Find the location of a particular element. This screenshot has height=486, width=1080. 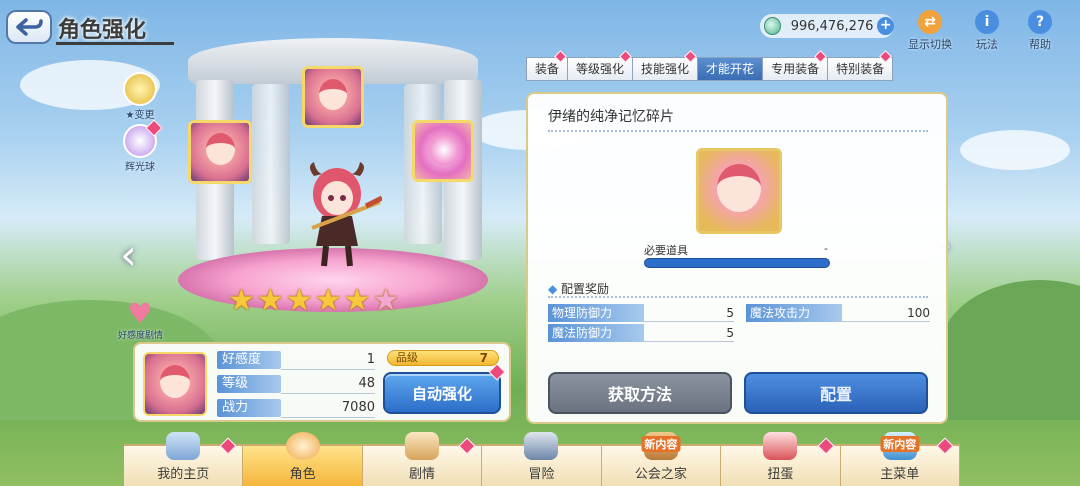

equip-button: 配置 is located at coordinates (836, 393).